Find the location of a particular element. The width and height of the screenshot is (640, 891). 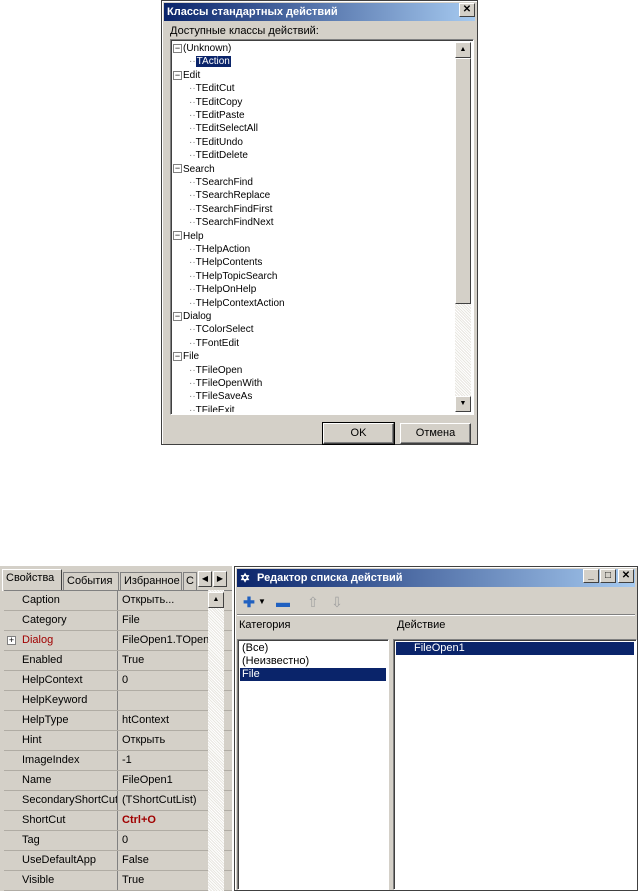

property-row: HelpContext 0 is located at coordinates (118, 681).